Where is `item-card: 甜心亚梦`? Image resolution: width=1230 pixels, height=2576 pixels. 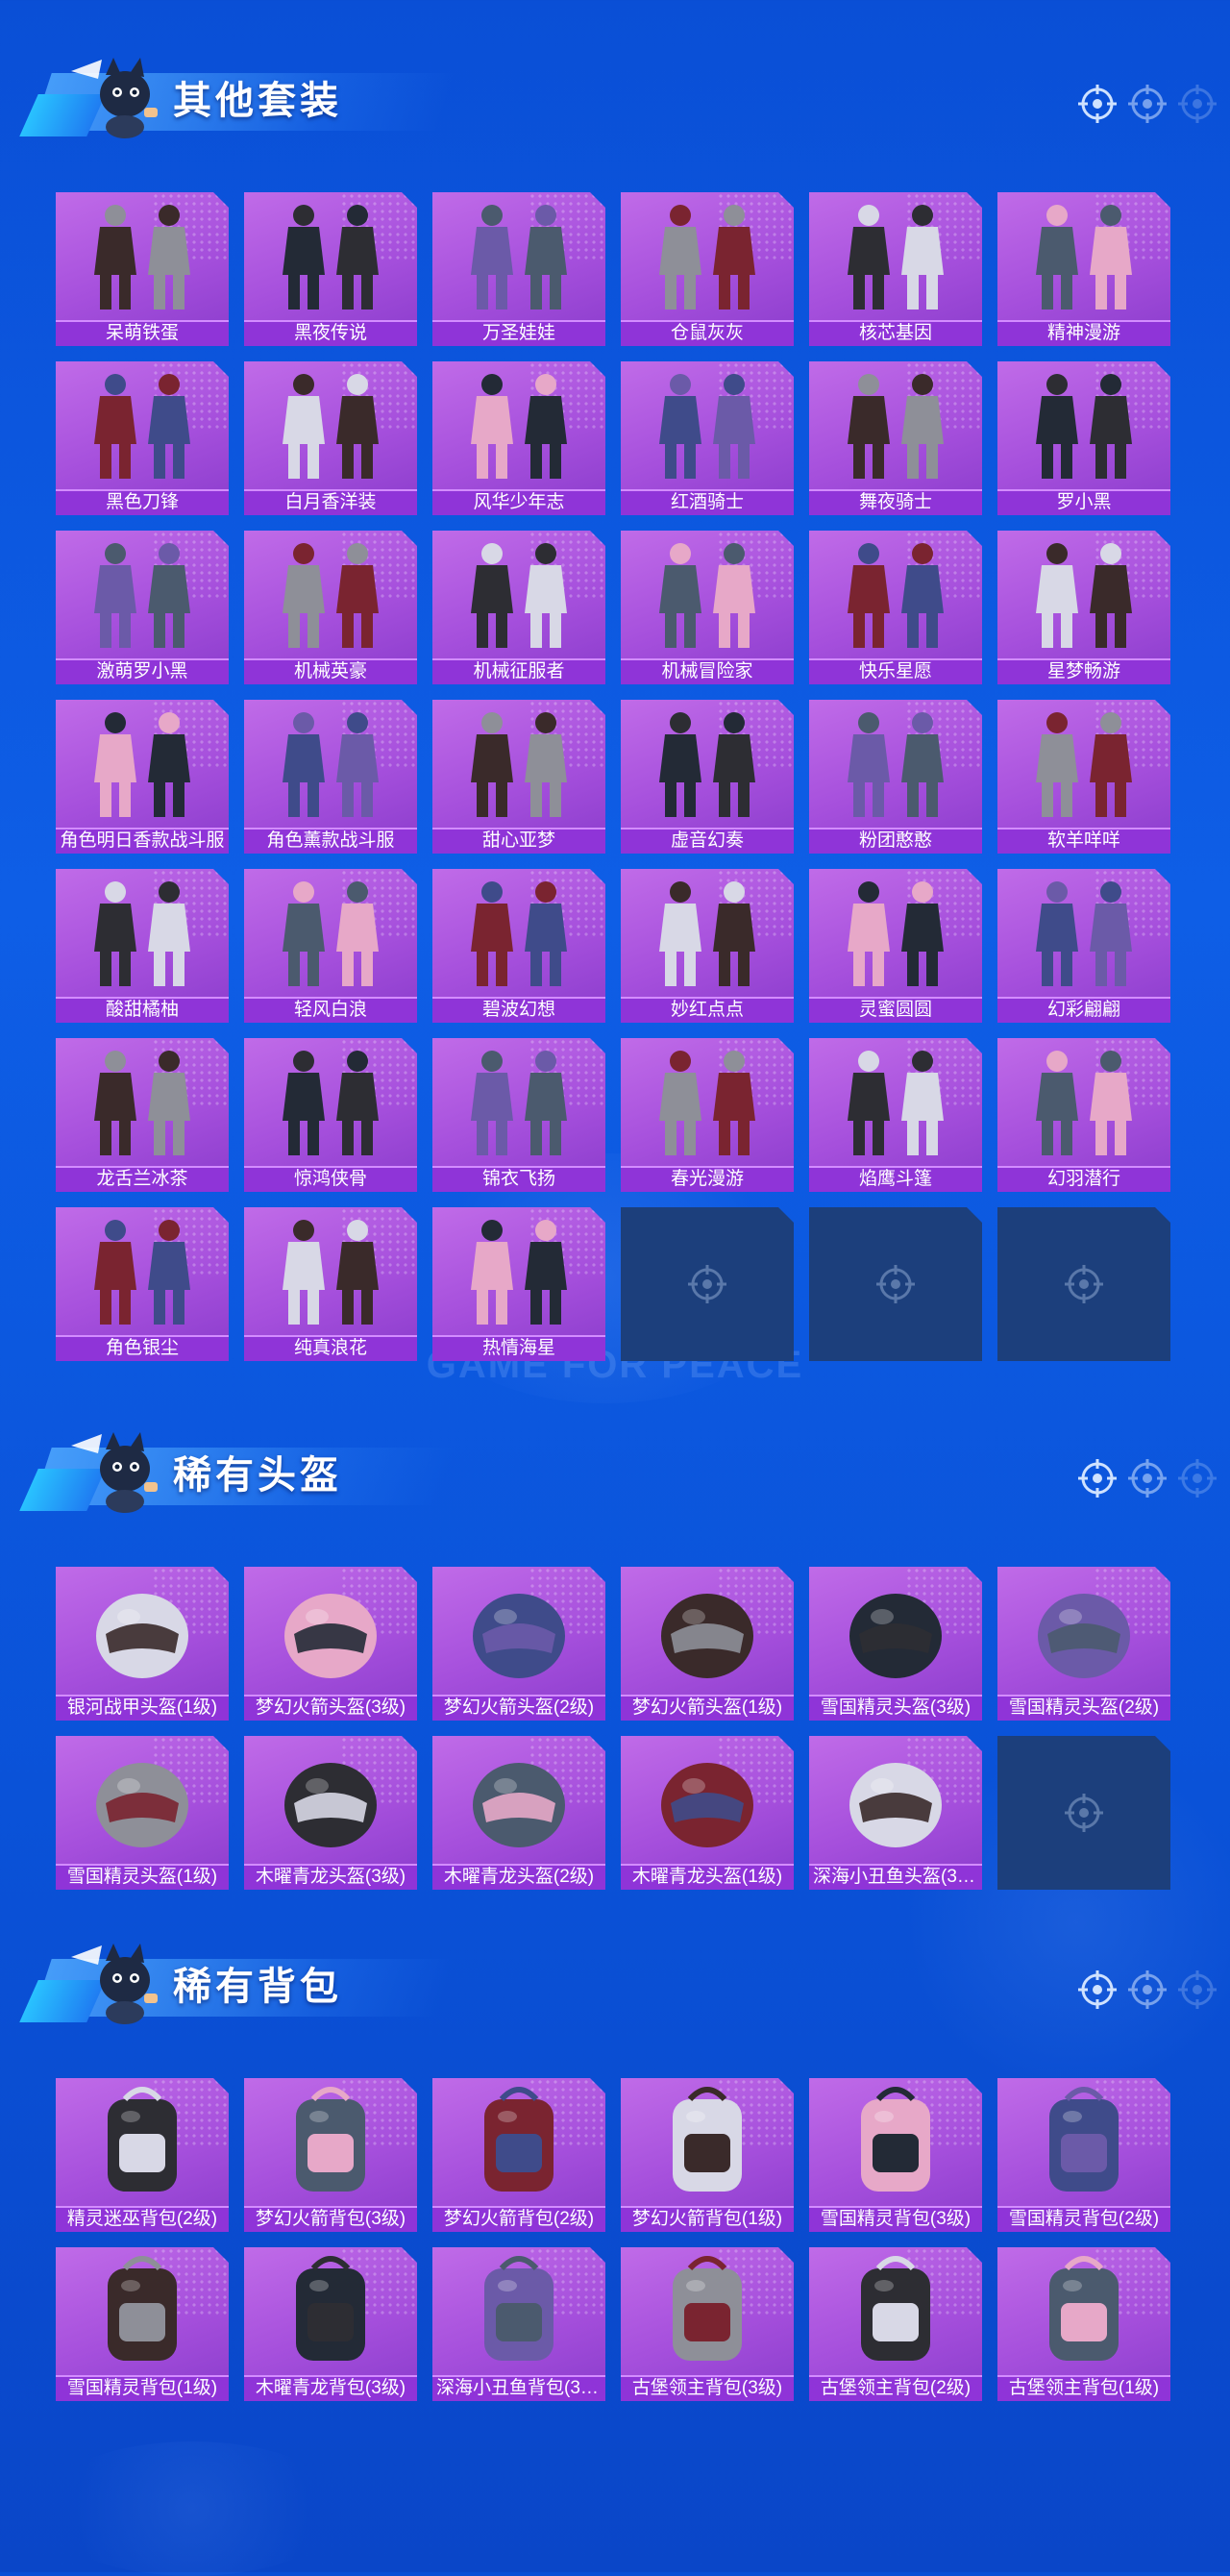
item-card: 甜心亚梦 is located at coordinates (518, 777).